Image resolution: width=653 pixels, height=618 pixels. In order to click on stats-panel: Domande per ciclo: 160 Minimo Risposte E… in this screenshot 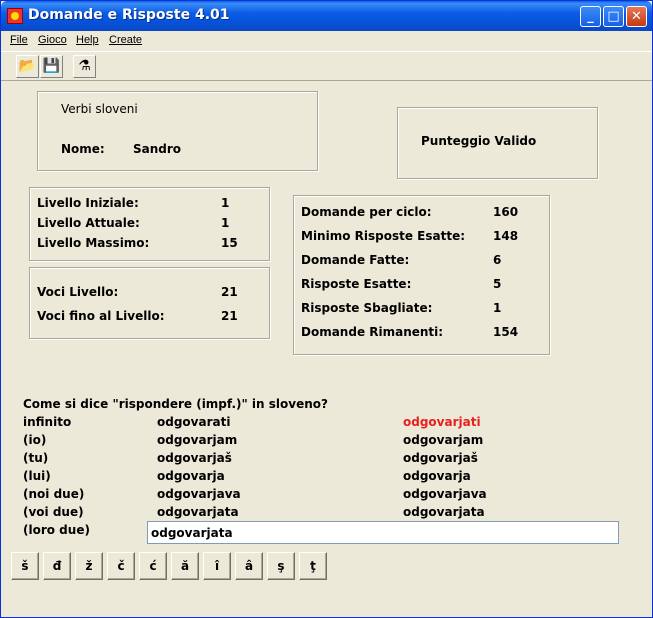, I will do `click(421, 275)`.